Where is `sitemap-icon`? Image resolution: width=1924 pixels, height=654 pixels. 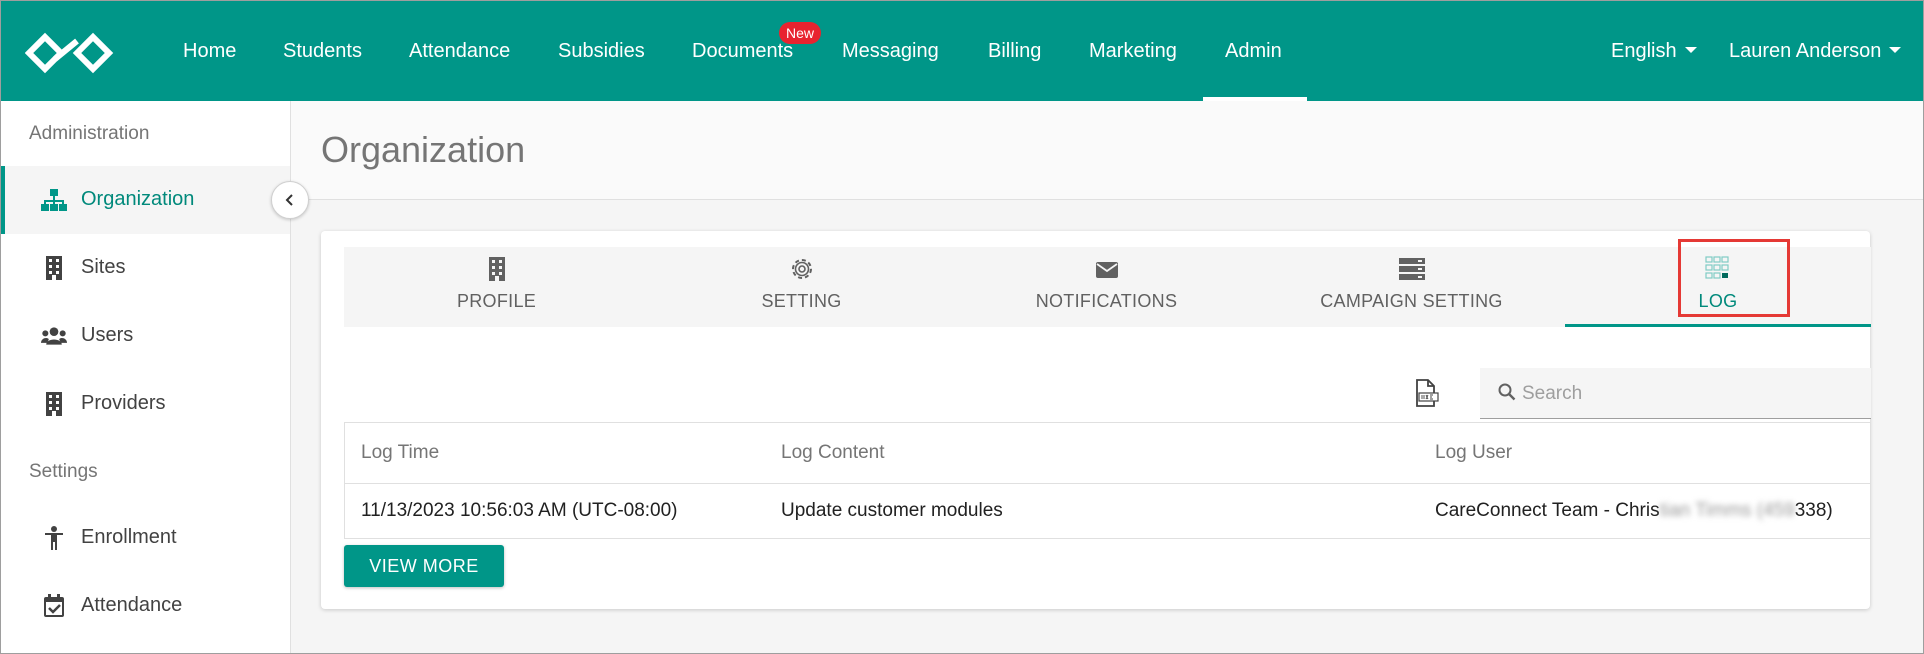
sitemap-icon is located at coordinates (54, 200).